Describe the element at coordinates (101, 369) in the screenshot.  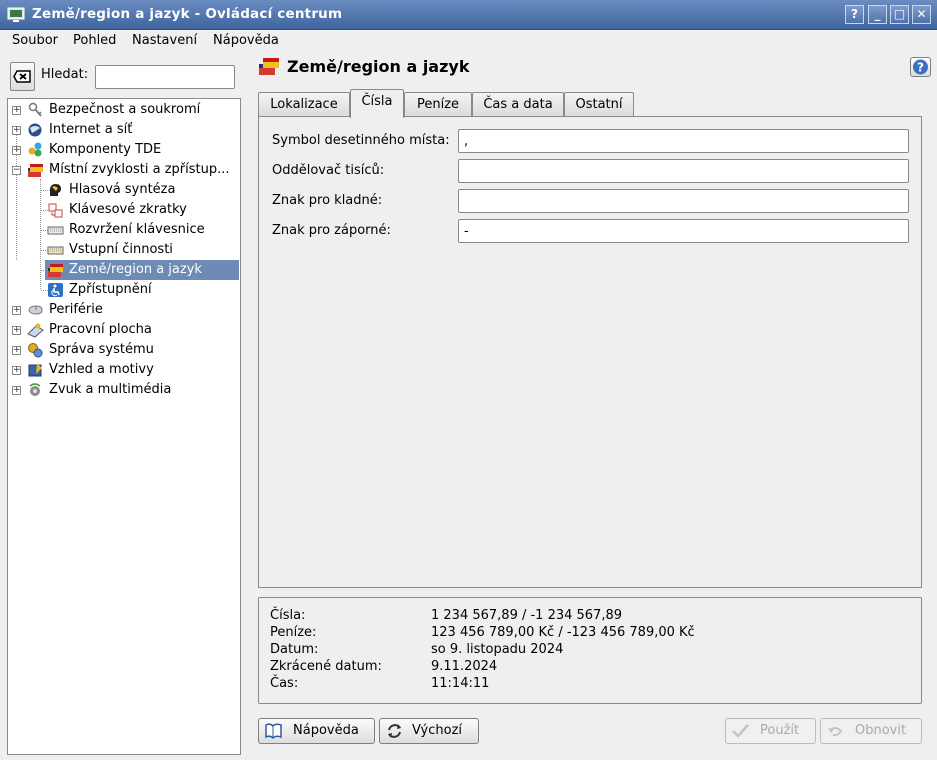
I see `tree-item-label: Vzhled a motivy` at that location.